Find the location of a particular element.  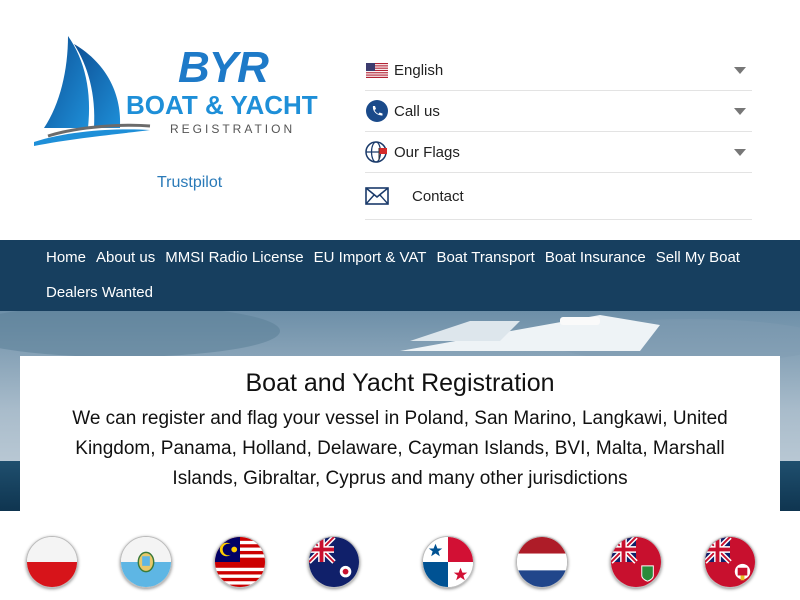

flag-langkawi-icon is located at coordinates (240, 562).